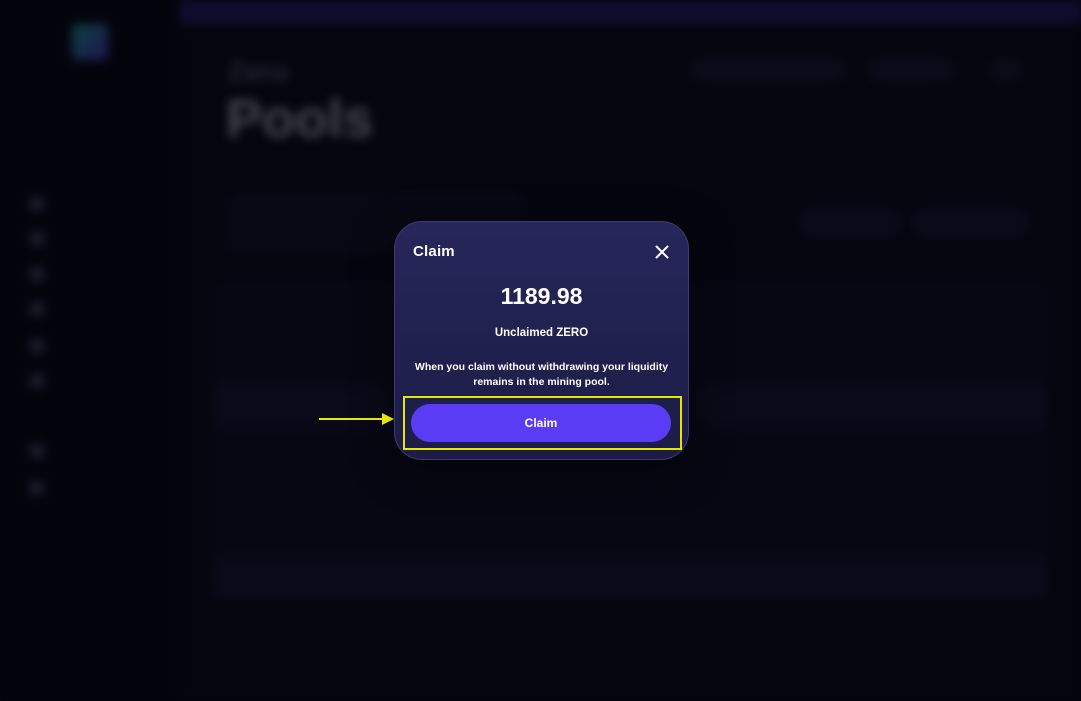 Image resolution: width=1081 pixels, height=701 pixels. I want to click on close-button, so click(662, 252).